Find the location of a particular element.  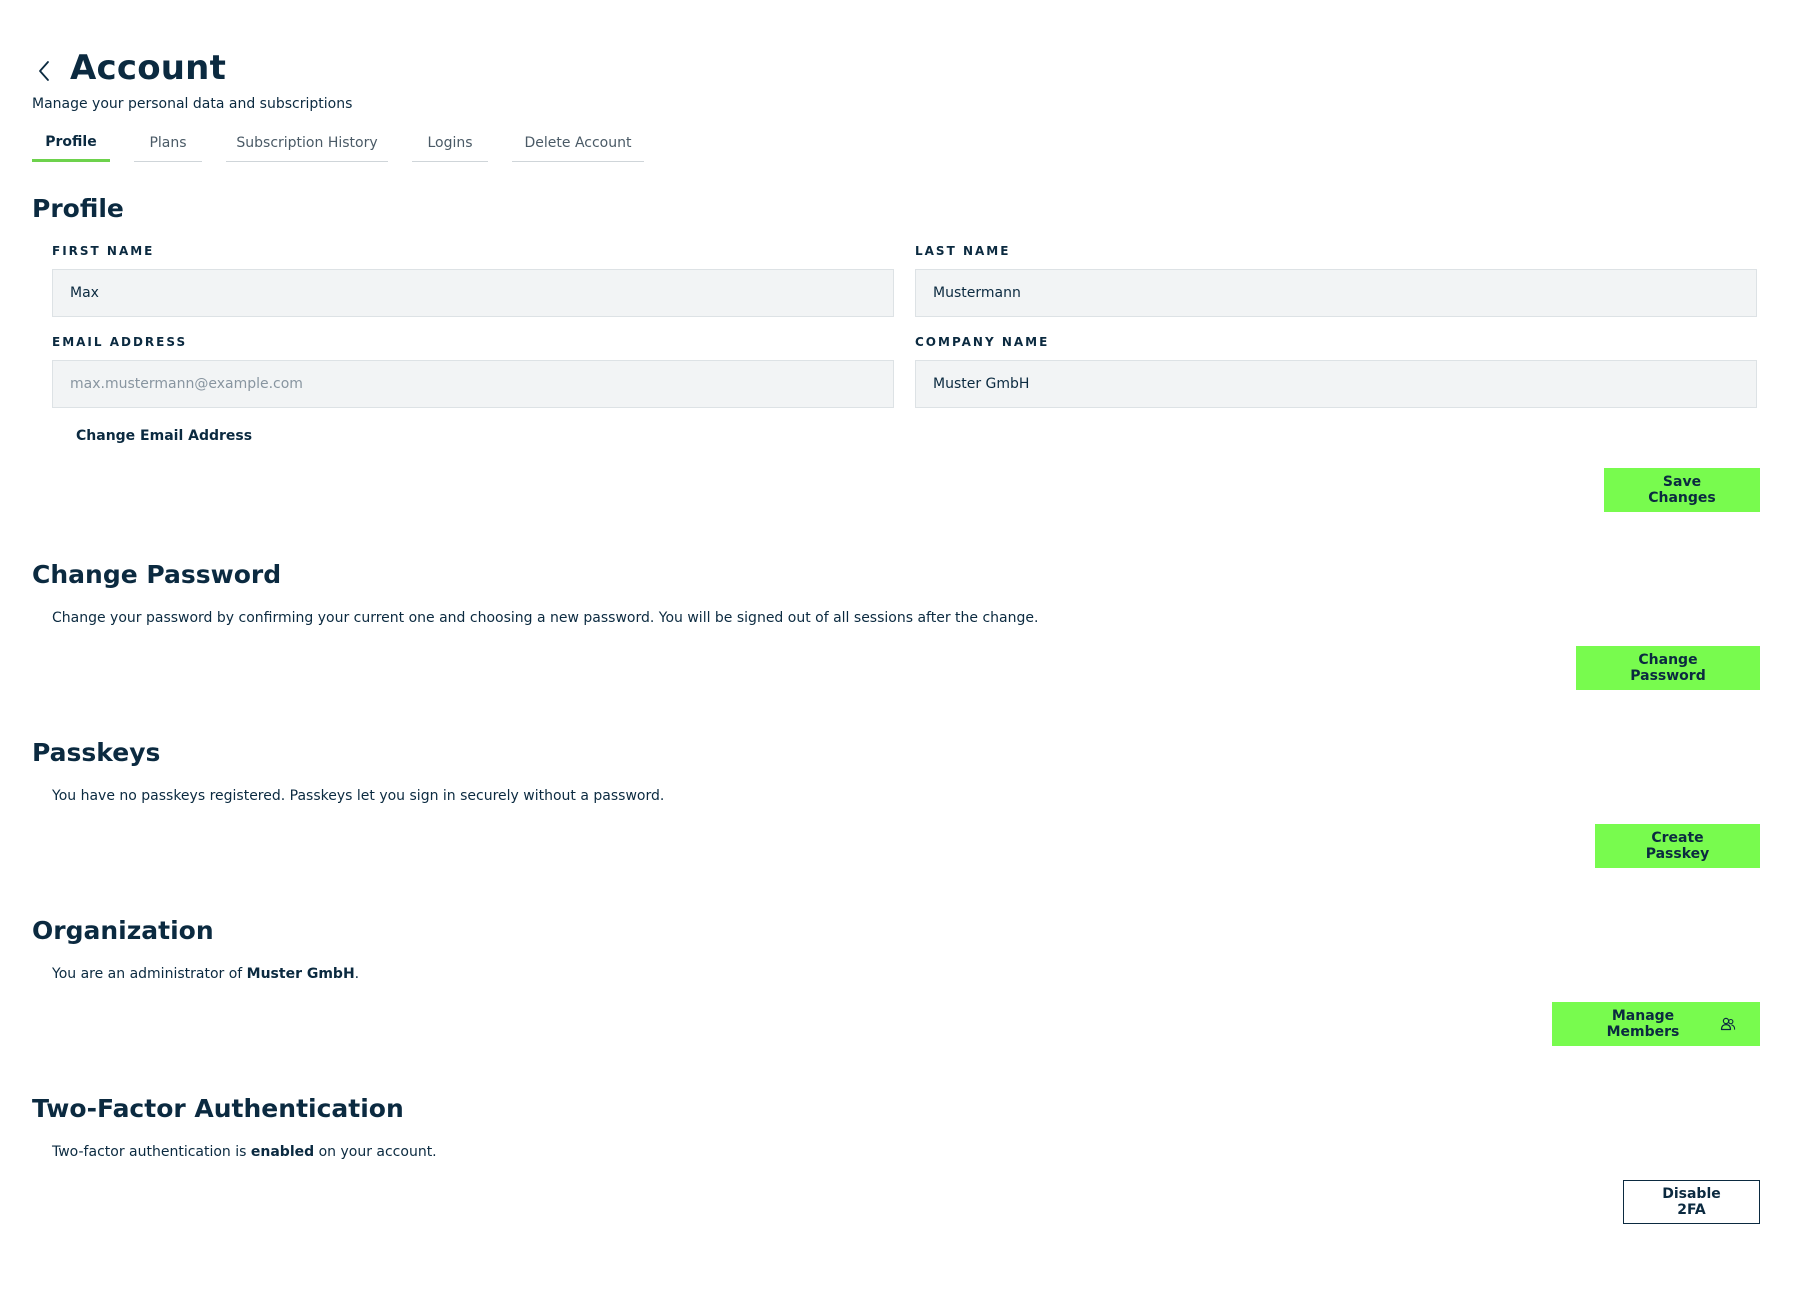

tab-plans: Plans is located at coordinates (168, 143).